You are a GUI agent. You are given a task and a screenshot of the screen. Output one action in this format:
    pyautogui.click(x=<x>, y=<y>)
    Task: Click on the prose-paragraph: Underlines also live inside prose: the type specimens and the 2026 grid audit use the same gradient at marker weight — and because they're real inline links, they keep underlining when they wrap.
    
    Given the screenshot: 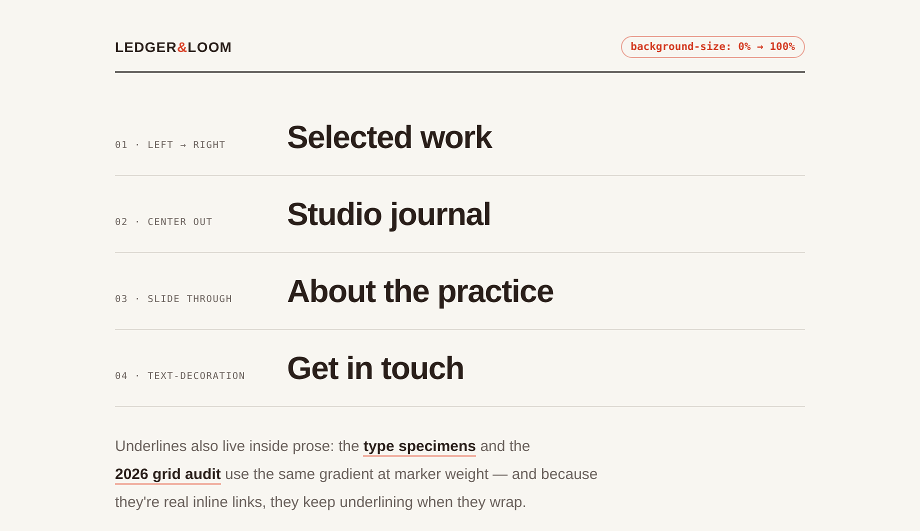 What is the action you would take?
    pyautogui.click(x=357, y=475)
    